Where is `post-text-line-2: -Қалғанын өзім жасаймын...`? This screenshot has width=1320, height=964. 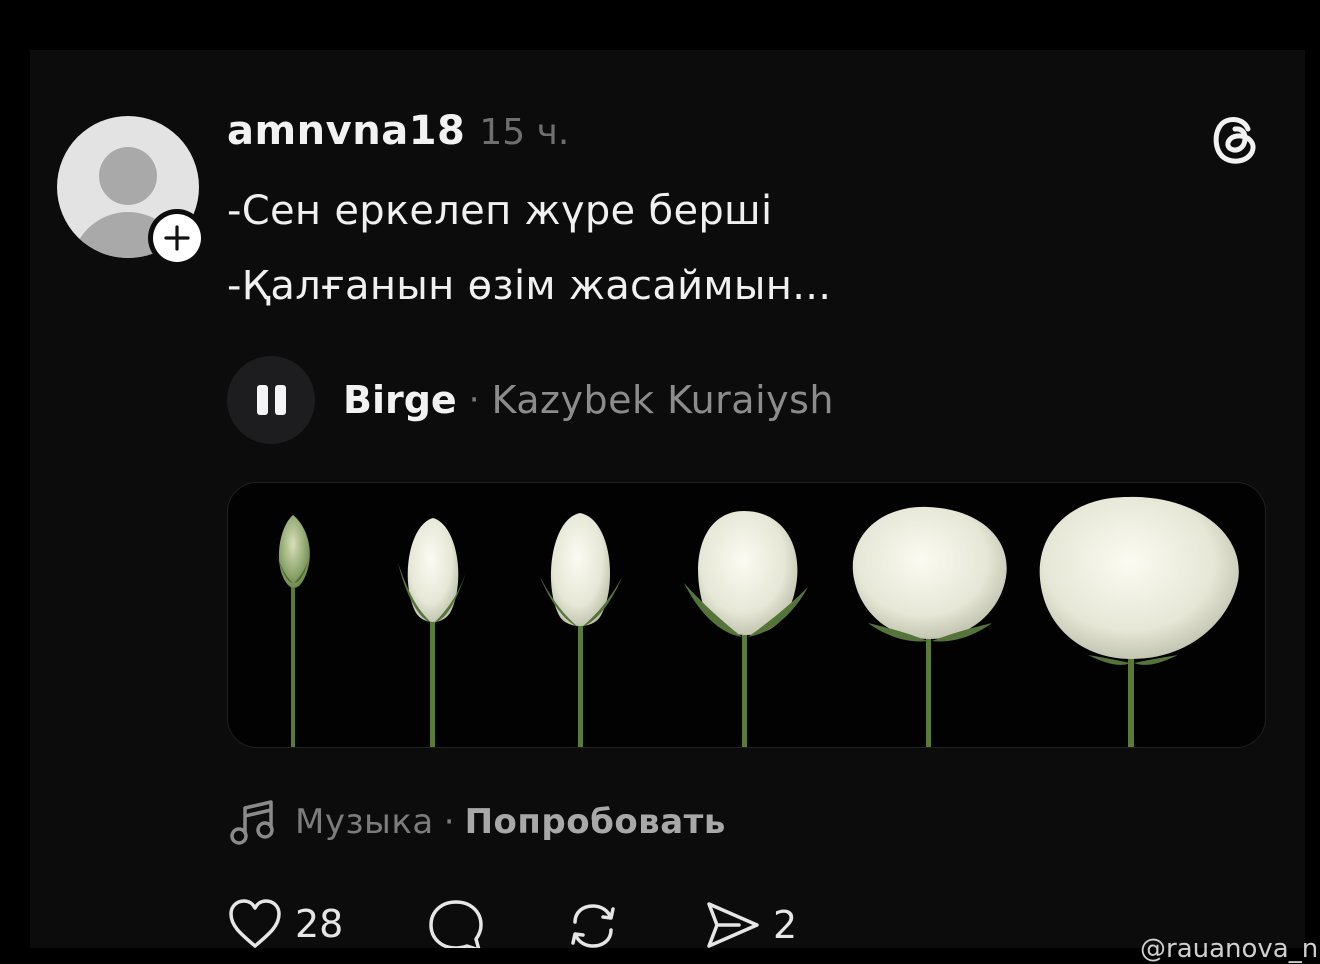
post-text-line-2: -Қалғанын өзім жасаймын... is located at coordinates (529, 286).